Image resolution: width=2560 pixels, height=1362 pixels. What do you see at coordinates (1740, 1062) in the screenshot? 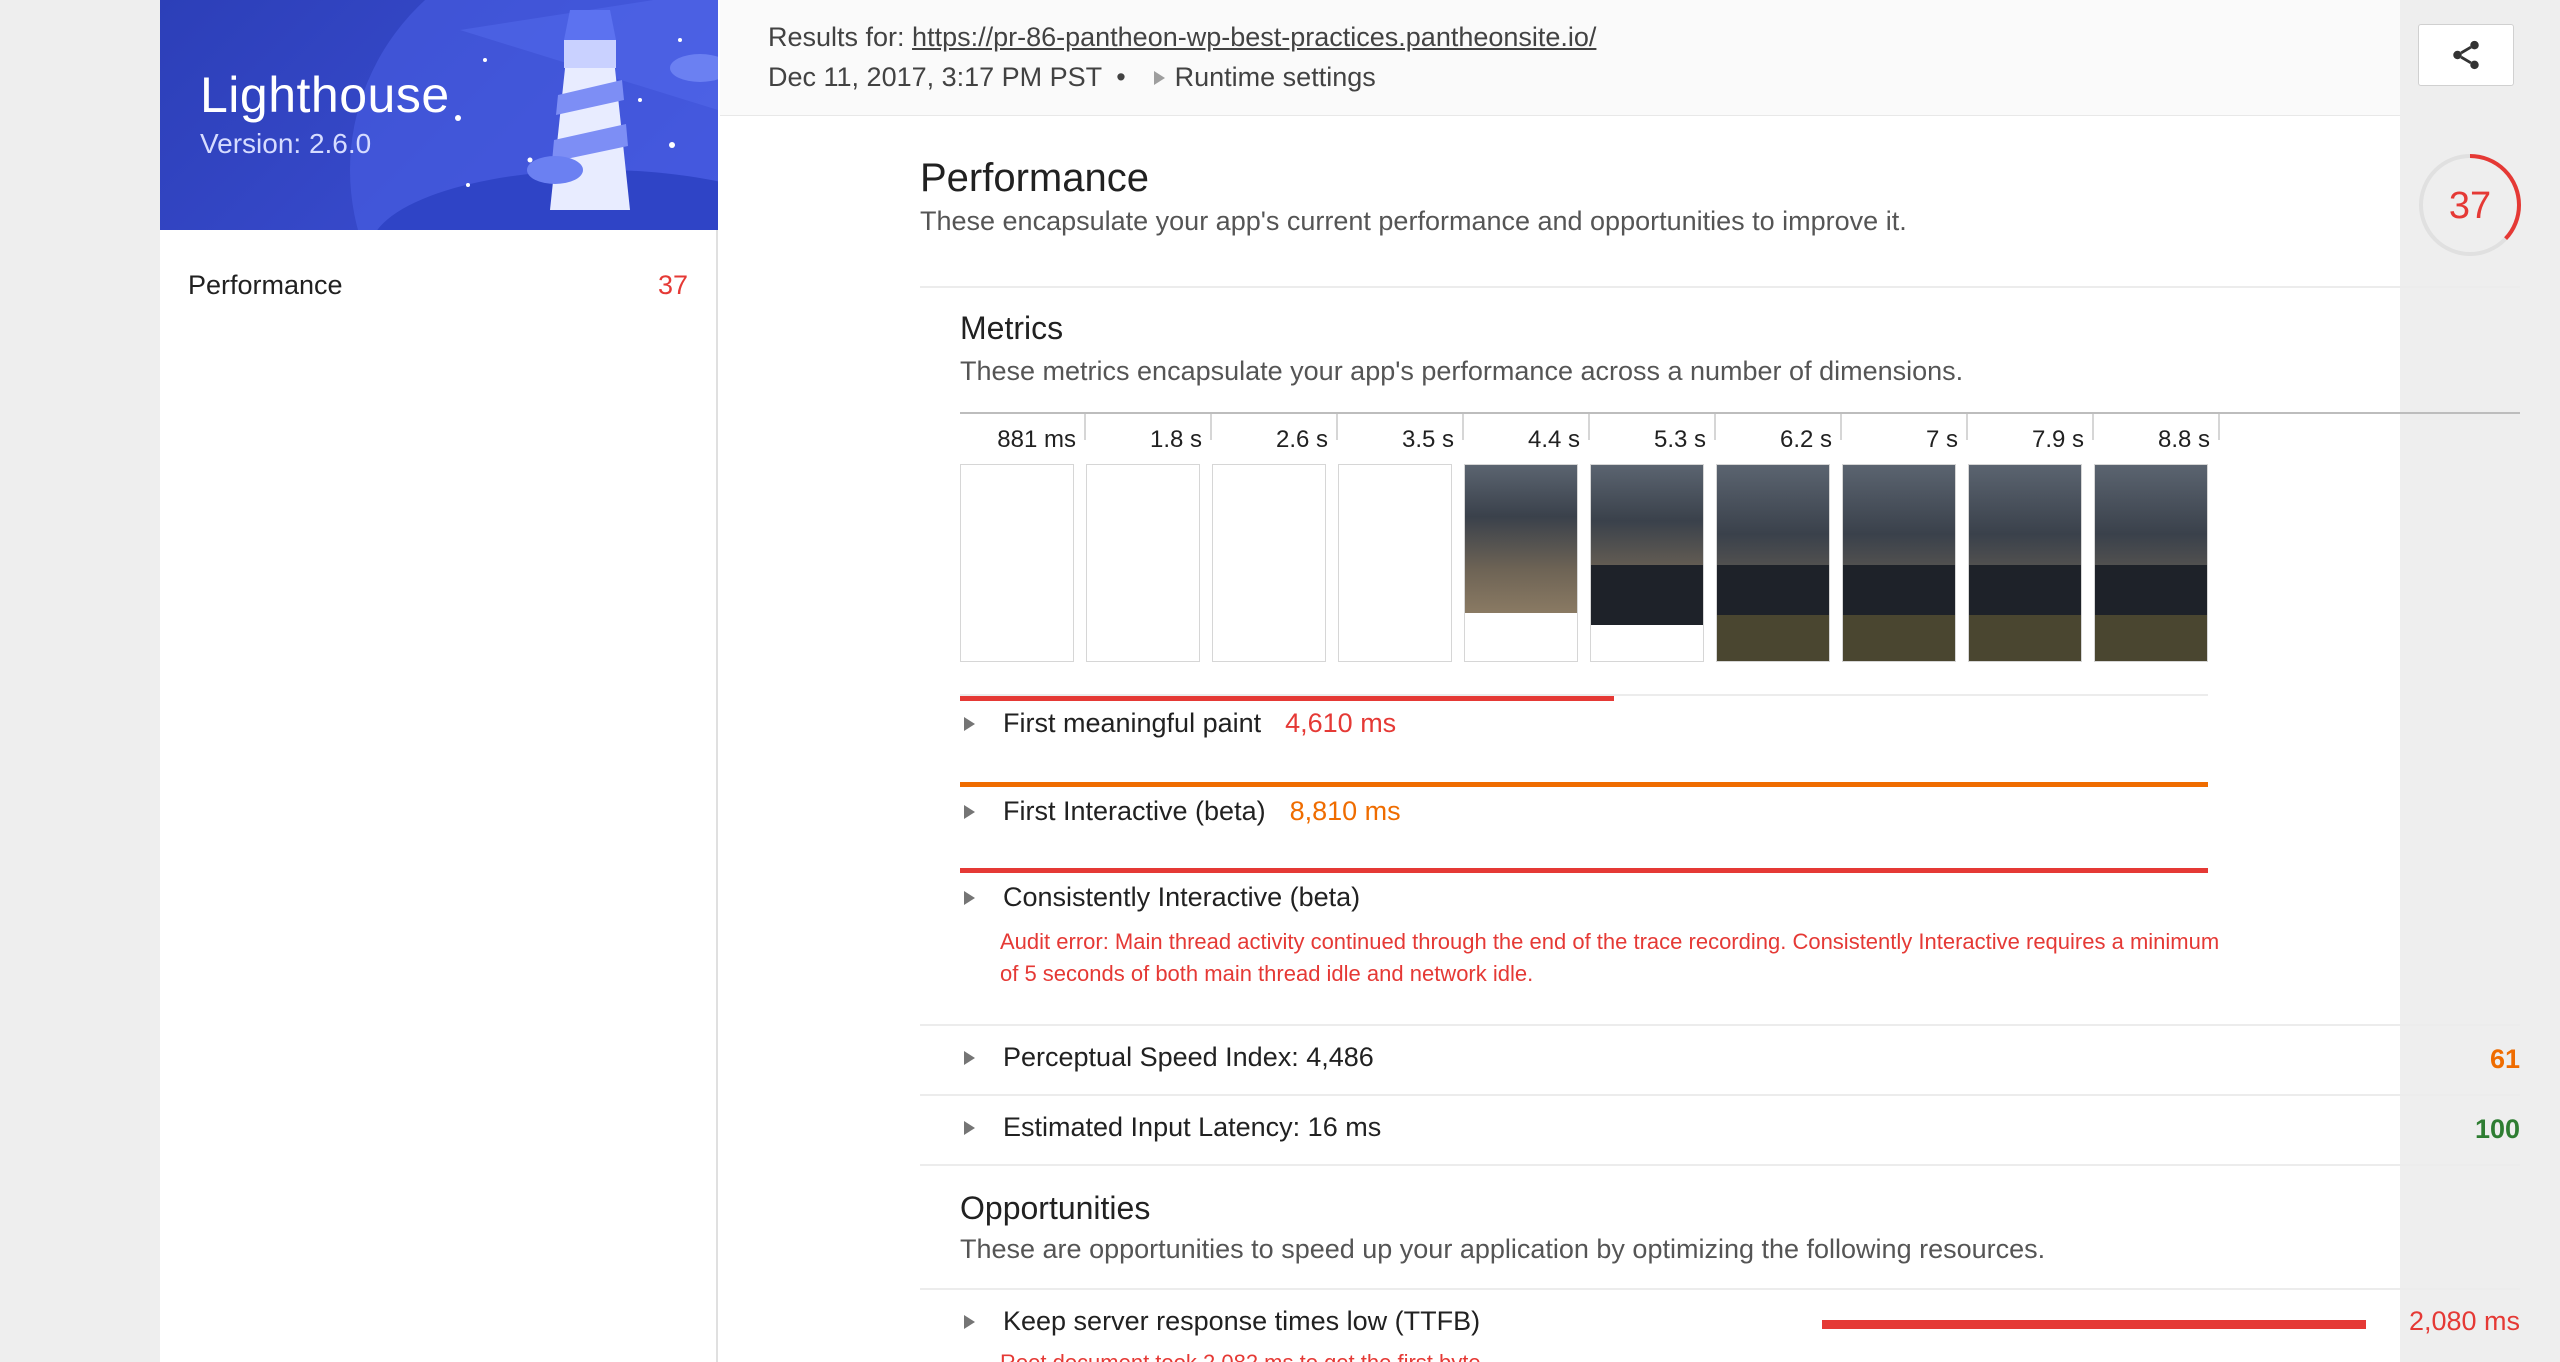
I see `audit-perceptual-speed-index: Perceptual Speed Index: 4,486 61` at bounding box center [1740, 1062].